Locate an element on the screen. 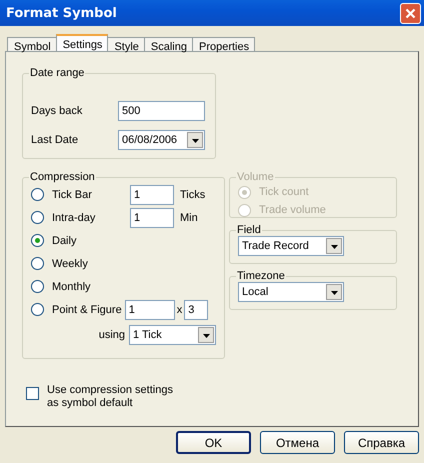 This screenshot has height=463, width=424. separator-label: x is located at coordinates (179, 310).